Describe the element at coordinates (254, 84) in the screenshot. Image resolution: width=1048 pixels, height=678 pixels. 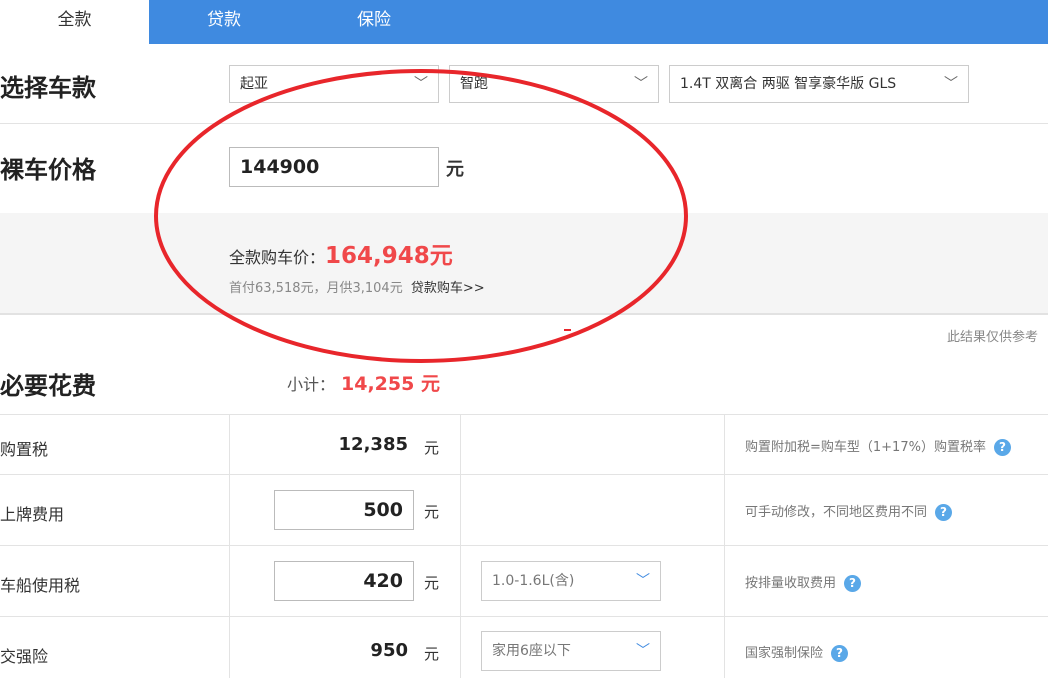
I see `brand-select-value: 起亚` at that location.